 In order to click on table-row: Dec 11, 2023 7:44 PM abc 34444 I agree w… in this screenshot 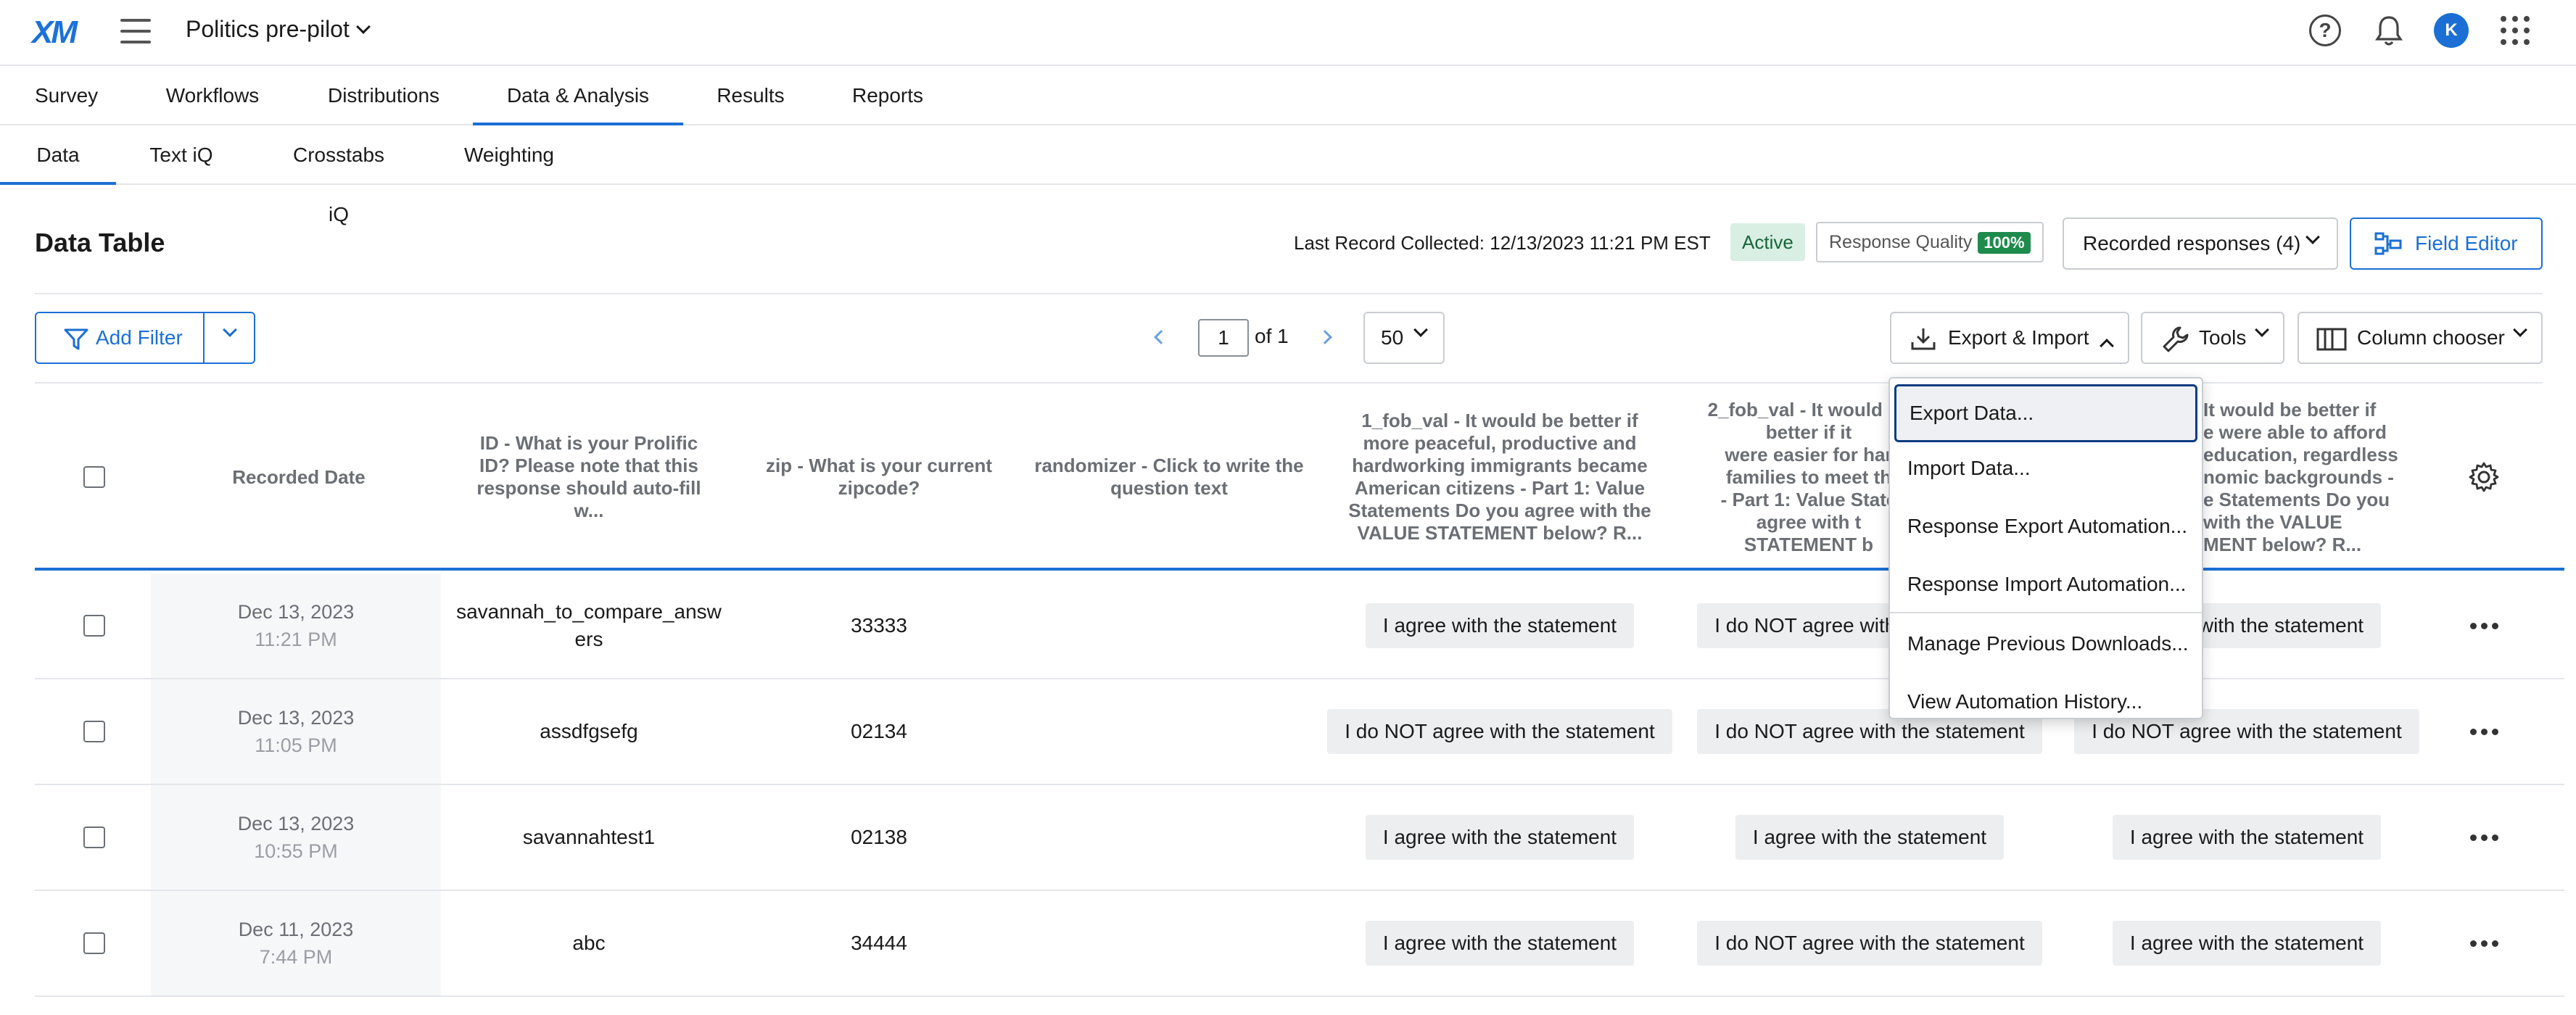, I will do `click(1299, 944)`.